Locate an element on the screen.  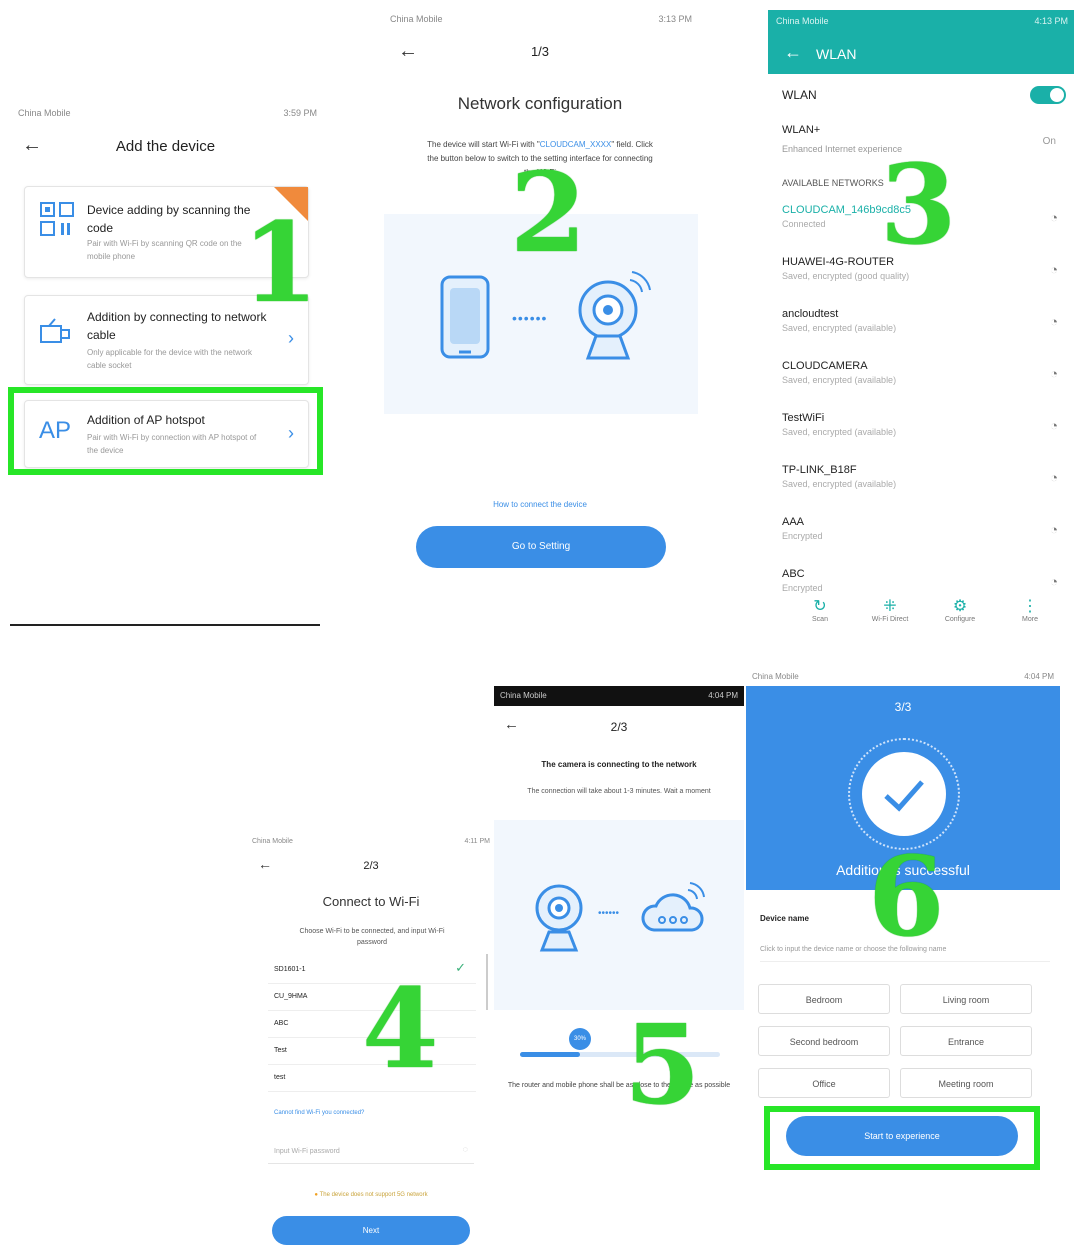
toolbar-label: More is located at coordinates (1030, 619).